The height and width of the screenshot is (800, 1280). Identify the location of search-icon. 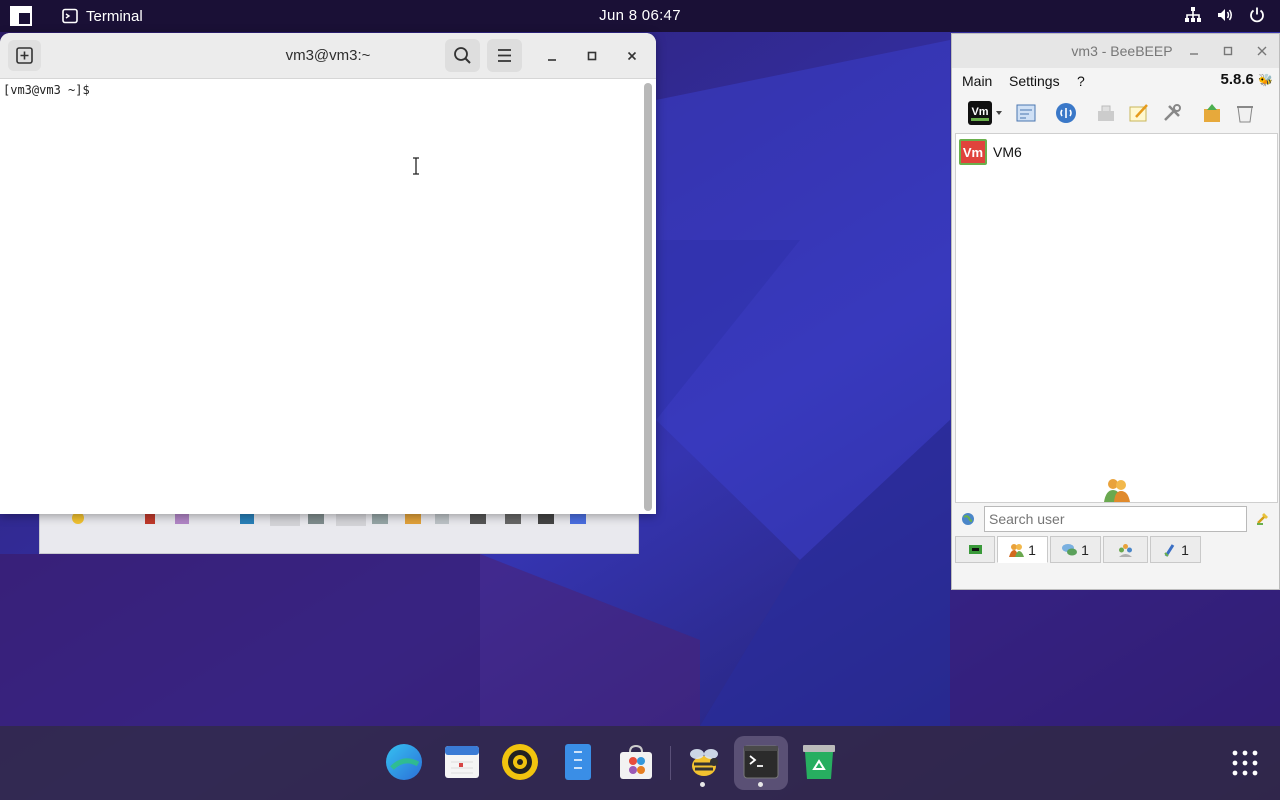
(462, 55).